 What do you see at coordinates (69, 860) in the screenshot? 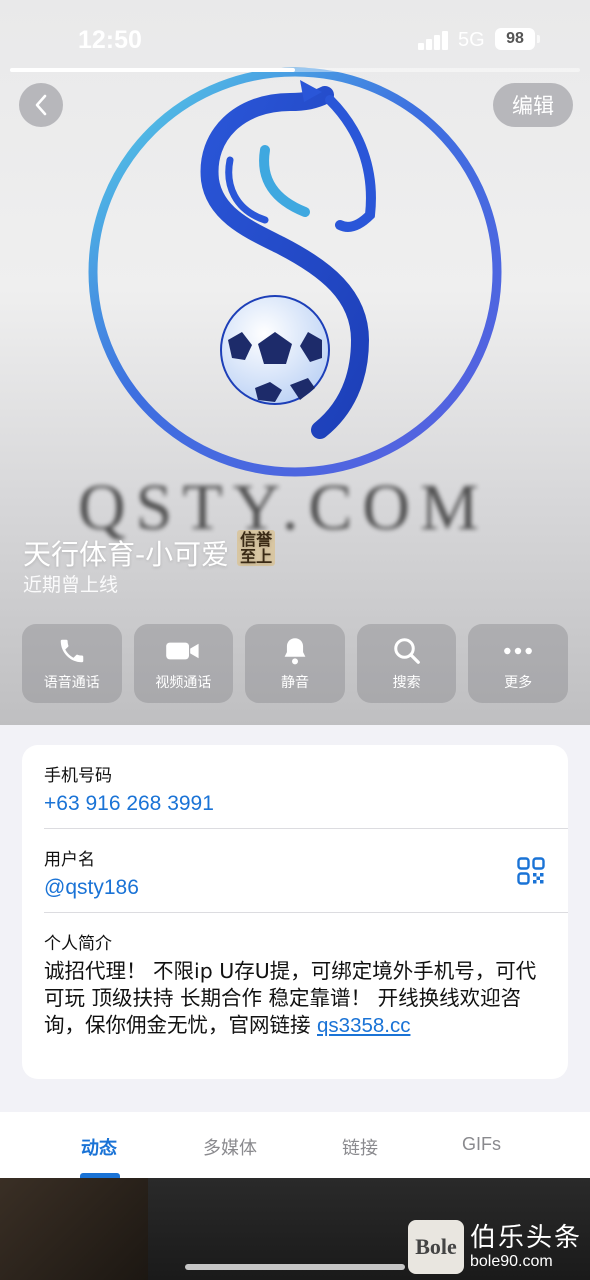
I see `username-label: 用户名` at bounding box center [69, 860].